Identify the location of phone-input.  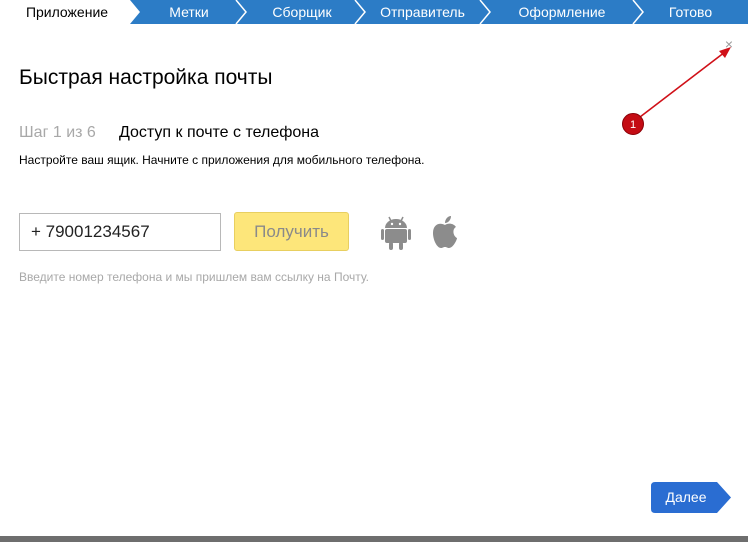
(120, 232).